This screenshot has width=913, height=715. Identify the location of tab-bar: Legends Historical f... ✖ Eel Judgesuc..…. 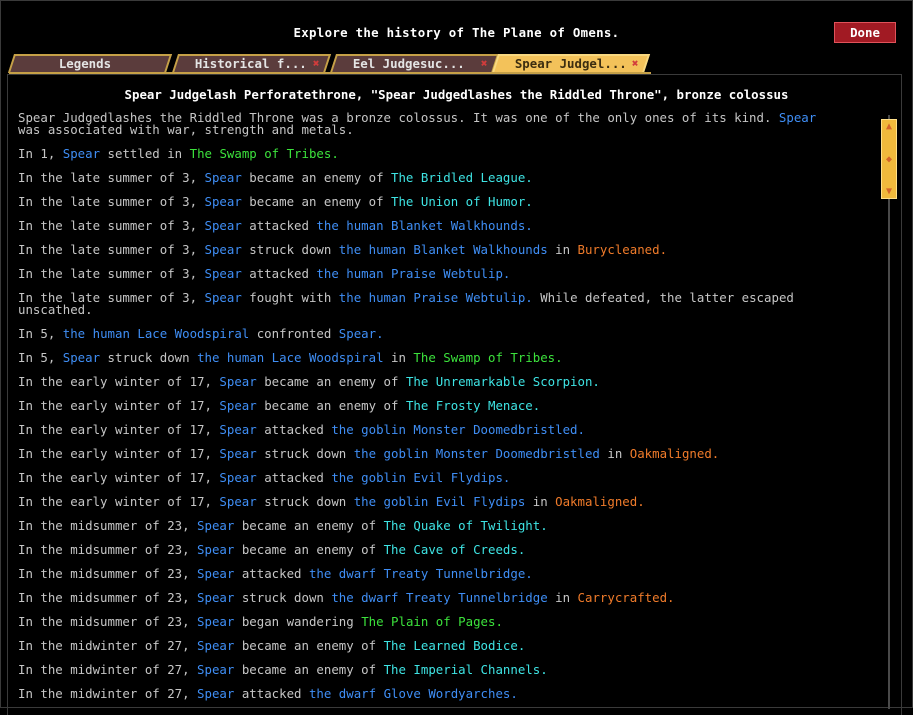
(359, 64).